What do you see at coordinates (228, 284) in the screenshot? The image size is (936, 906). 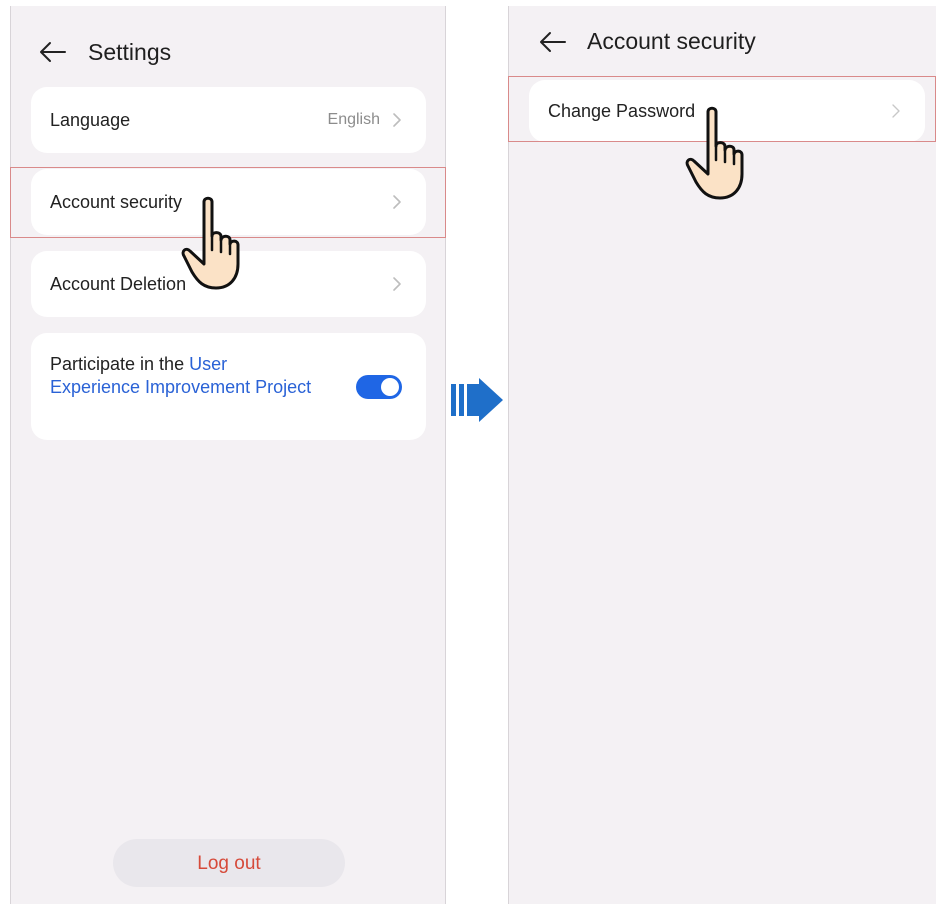 I see `account-deletion-row: Account Deletion` at bounding box center [228, 284].